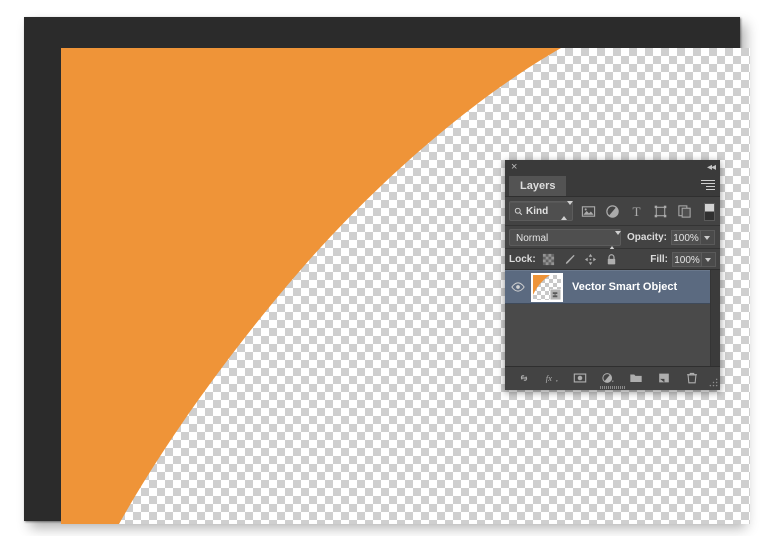 The image size is (762, 536). I want to click on panel-menu-icon, so click(708, 186).